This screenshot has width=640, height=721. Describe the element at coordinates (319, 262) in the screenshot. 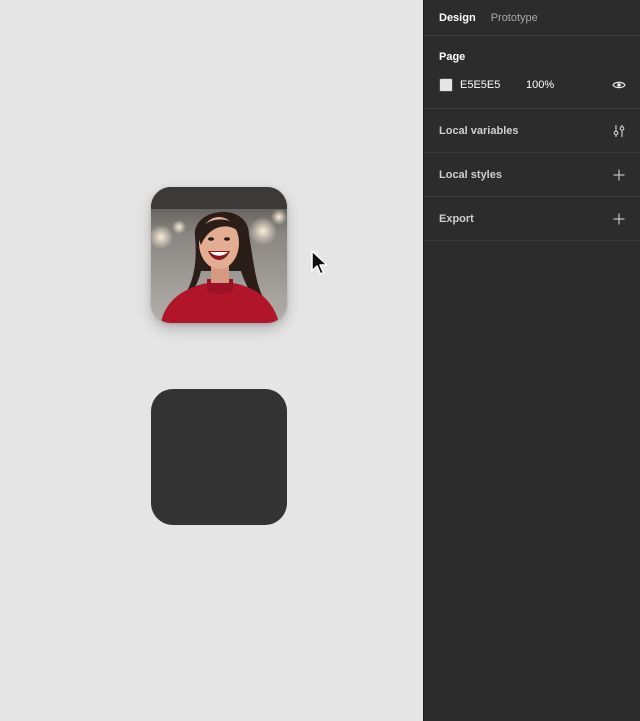

I see `arrow-cursor-icon` at that location.